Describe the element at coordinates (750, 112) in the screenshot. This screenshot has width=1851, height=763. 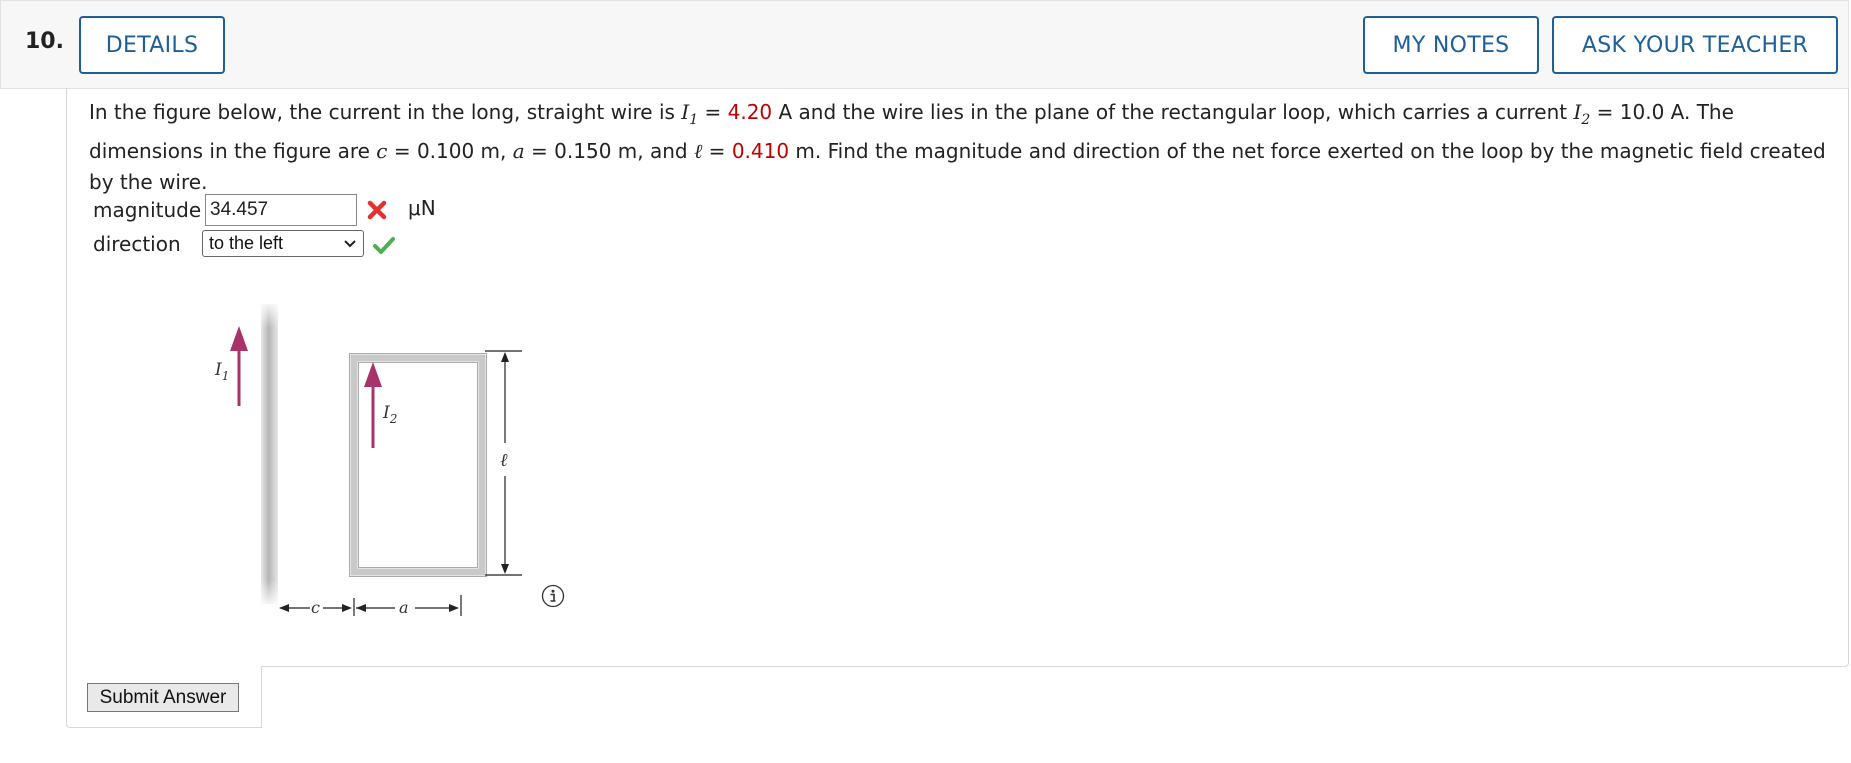
I see `i1-value: 4.20` at that location.